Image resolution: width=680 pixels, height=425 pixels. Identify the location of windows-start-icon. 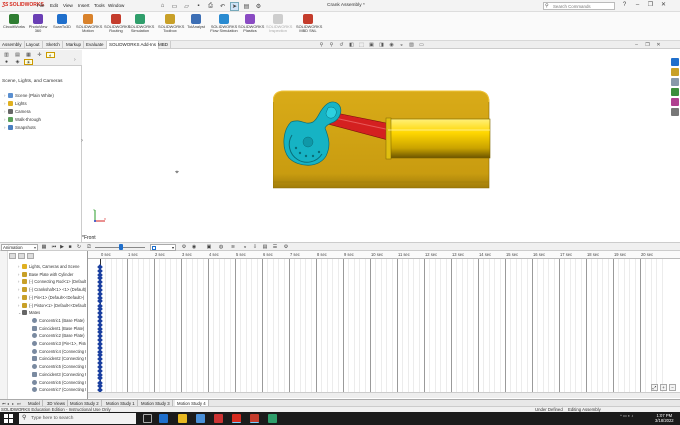
(8, 418).